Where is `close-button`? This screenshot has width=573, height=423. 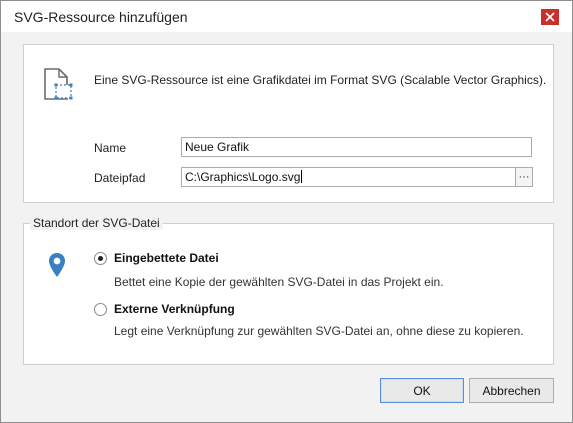
close-button is located at coordinates (550, 17).